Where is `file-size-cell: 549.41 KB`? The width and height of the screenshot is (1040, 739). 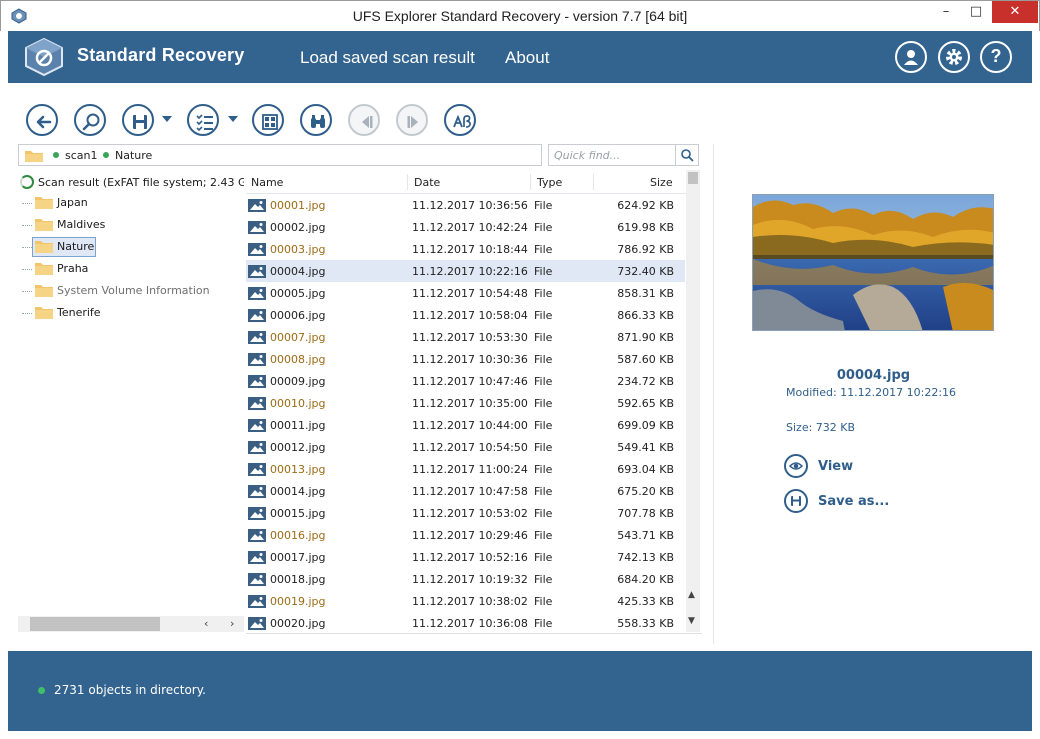
file-size-cell: 549.41 KB is located at coordinates (645, 447).